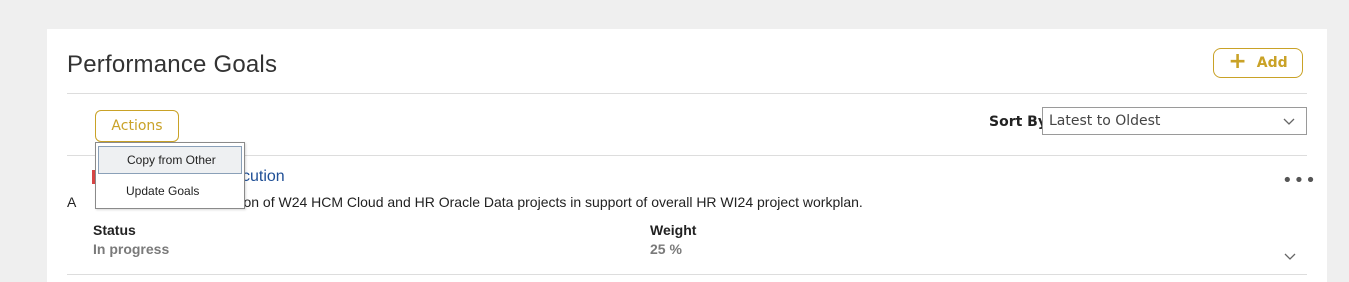 This screenshot has height=282, width=1349. Describe the element at coordinates (687, 93) in the screenshot. I see `header-divider` at that location.